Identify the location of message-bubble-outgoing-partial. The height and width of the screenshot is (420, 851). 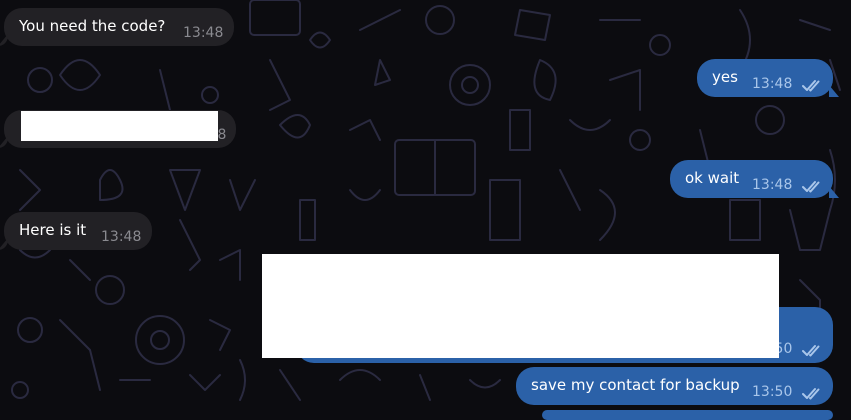
(687, 415).